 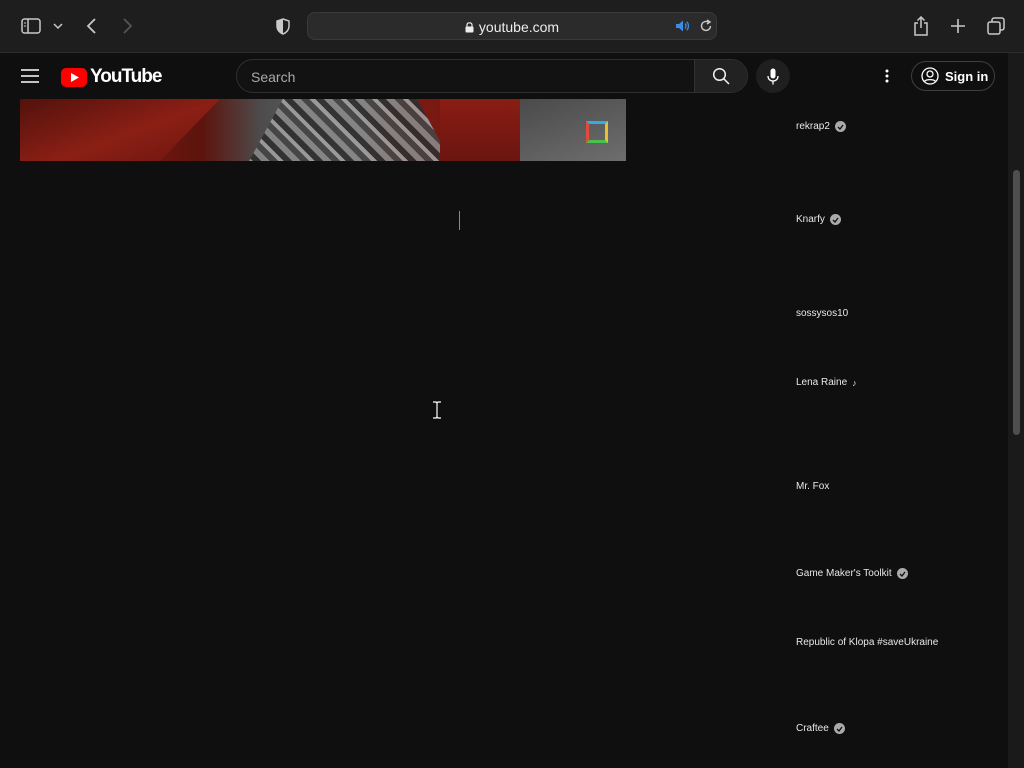 I want to click on banner-logo-icon, so click(x=597, y=132).